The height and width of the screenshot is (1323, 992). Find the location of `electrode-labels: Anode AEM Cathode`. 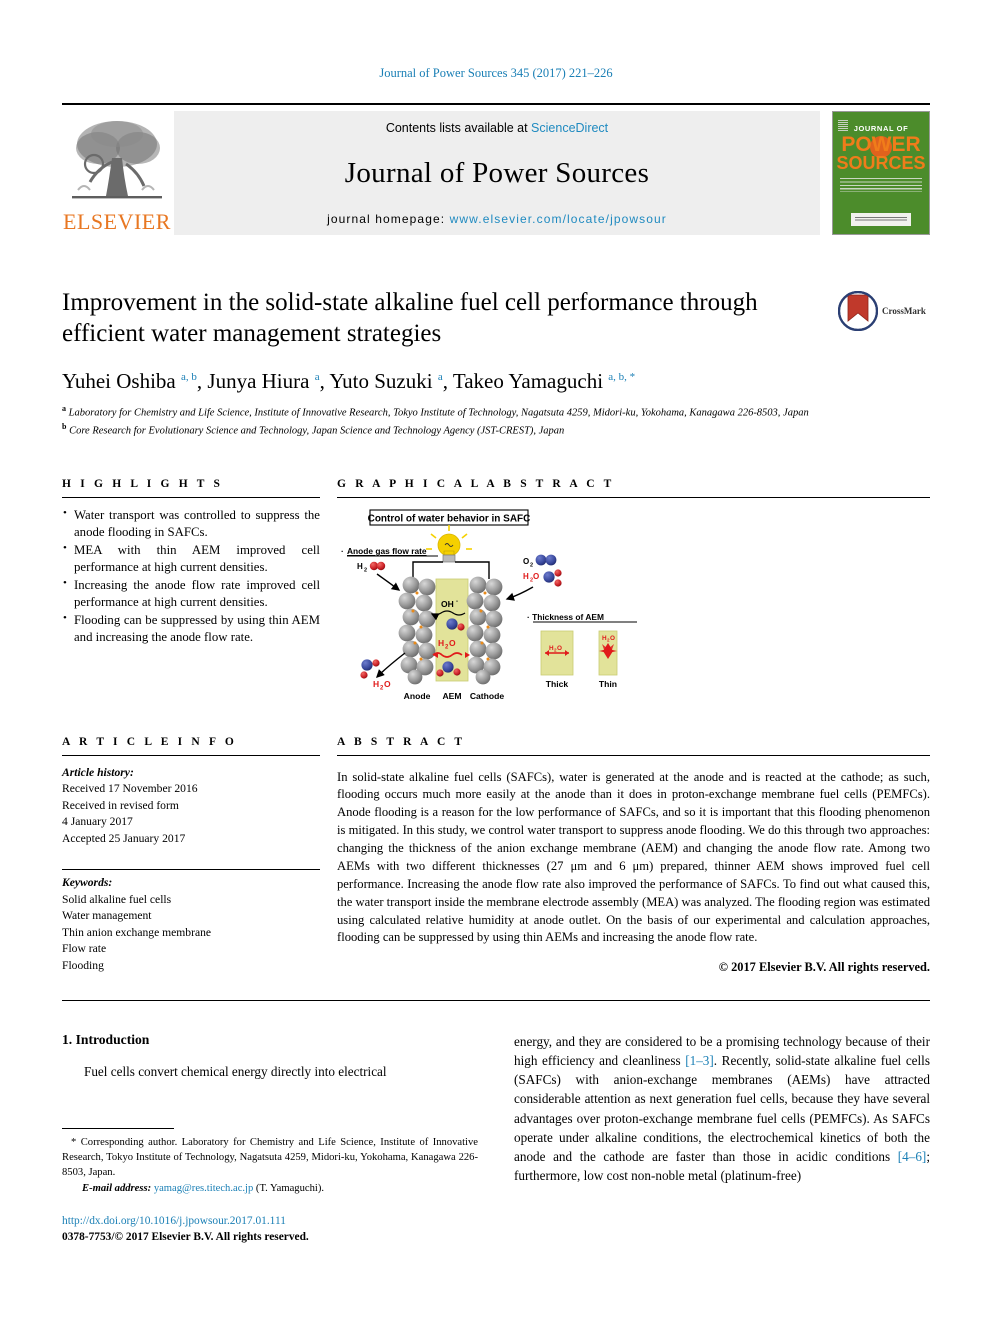

electrode-labels: Anode AEM Cathode is located at coordinates (454, 696).